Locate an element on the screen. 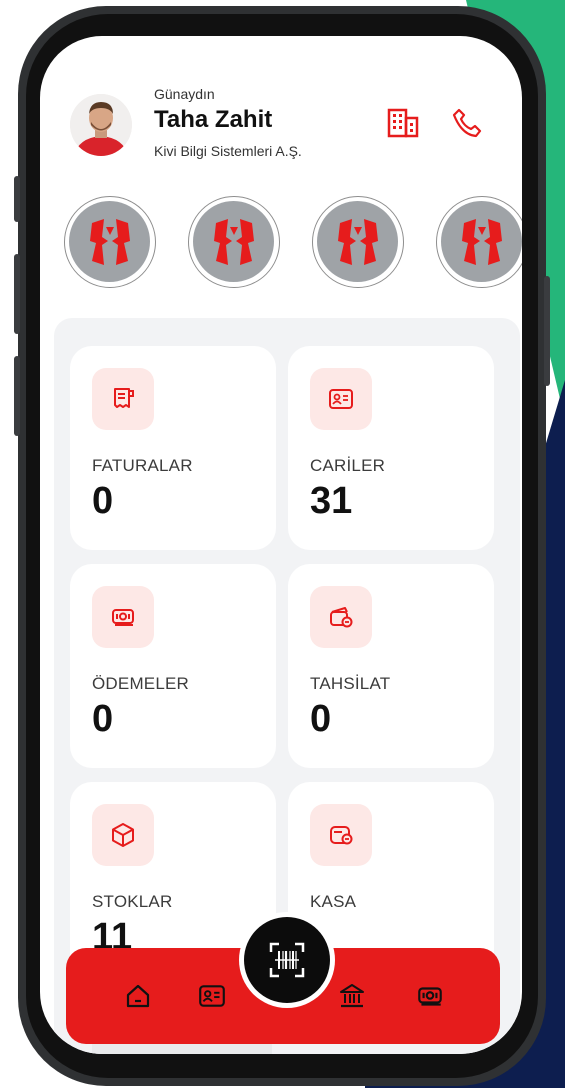 This screenshot has height=1088, width=565. card-label: ÖDEMELER is located at coordinates (141, 683).